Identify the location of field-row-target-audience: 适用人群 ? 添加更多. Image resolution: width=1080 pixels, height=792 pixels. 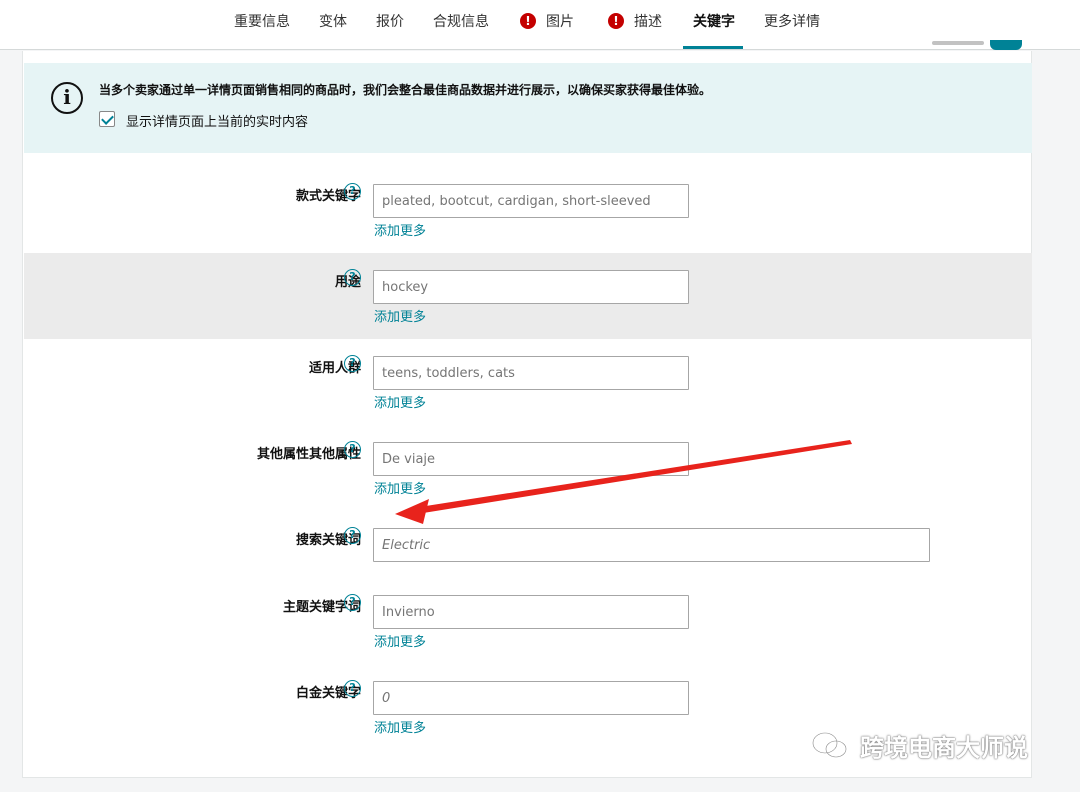
(528, 382).